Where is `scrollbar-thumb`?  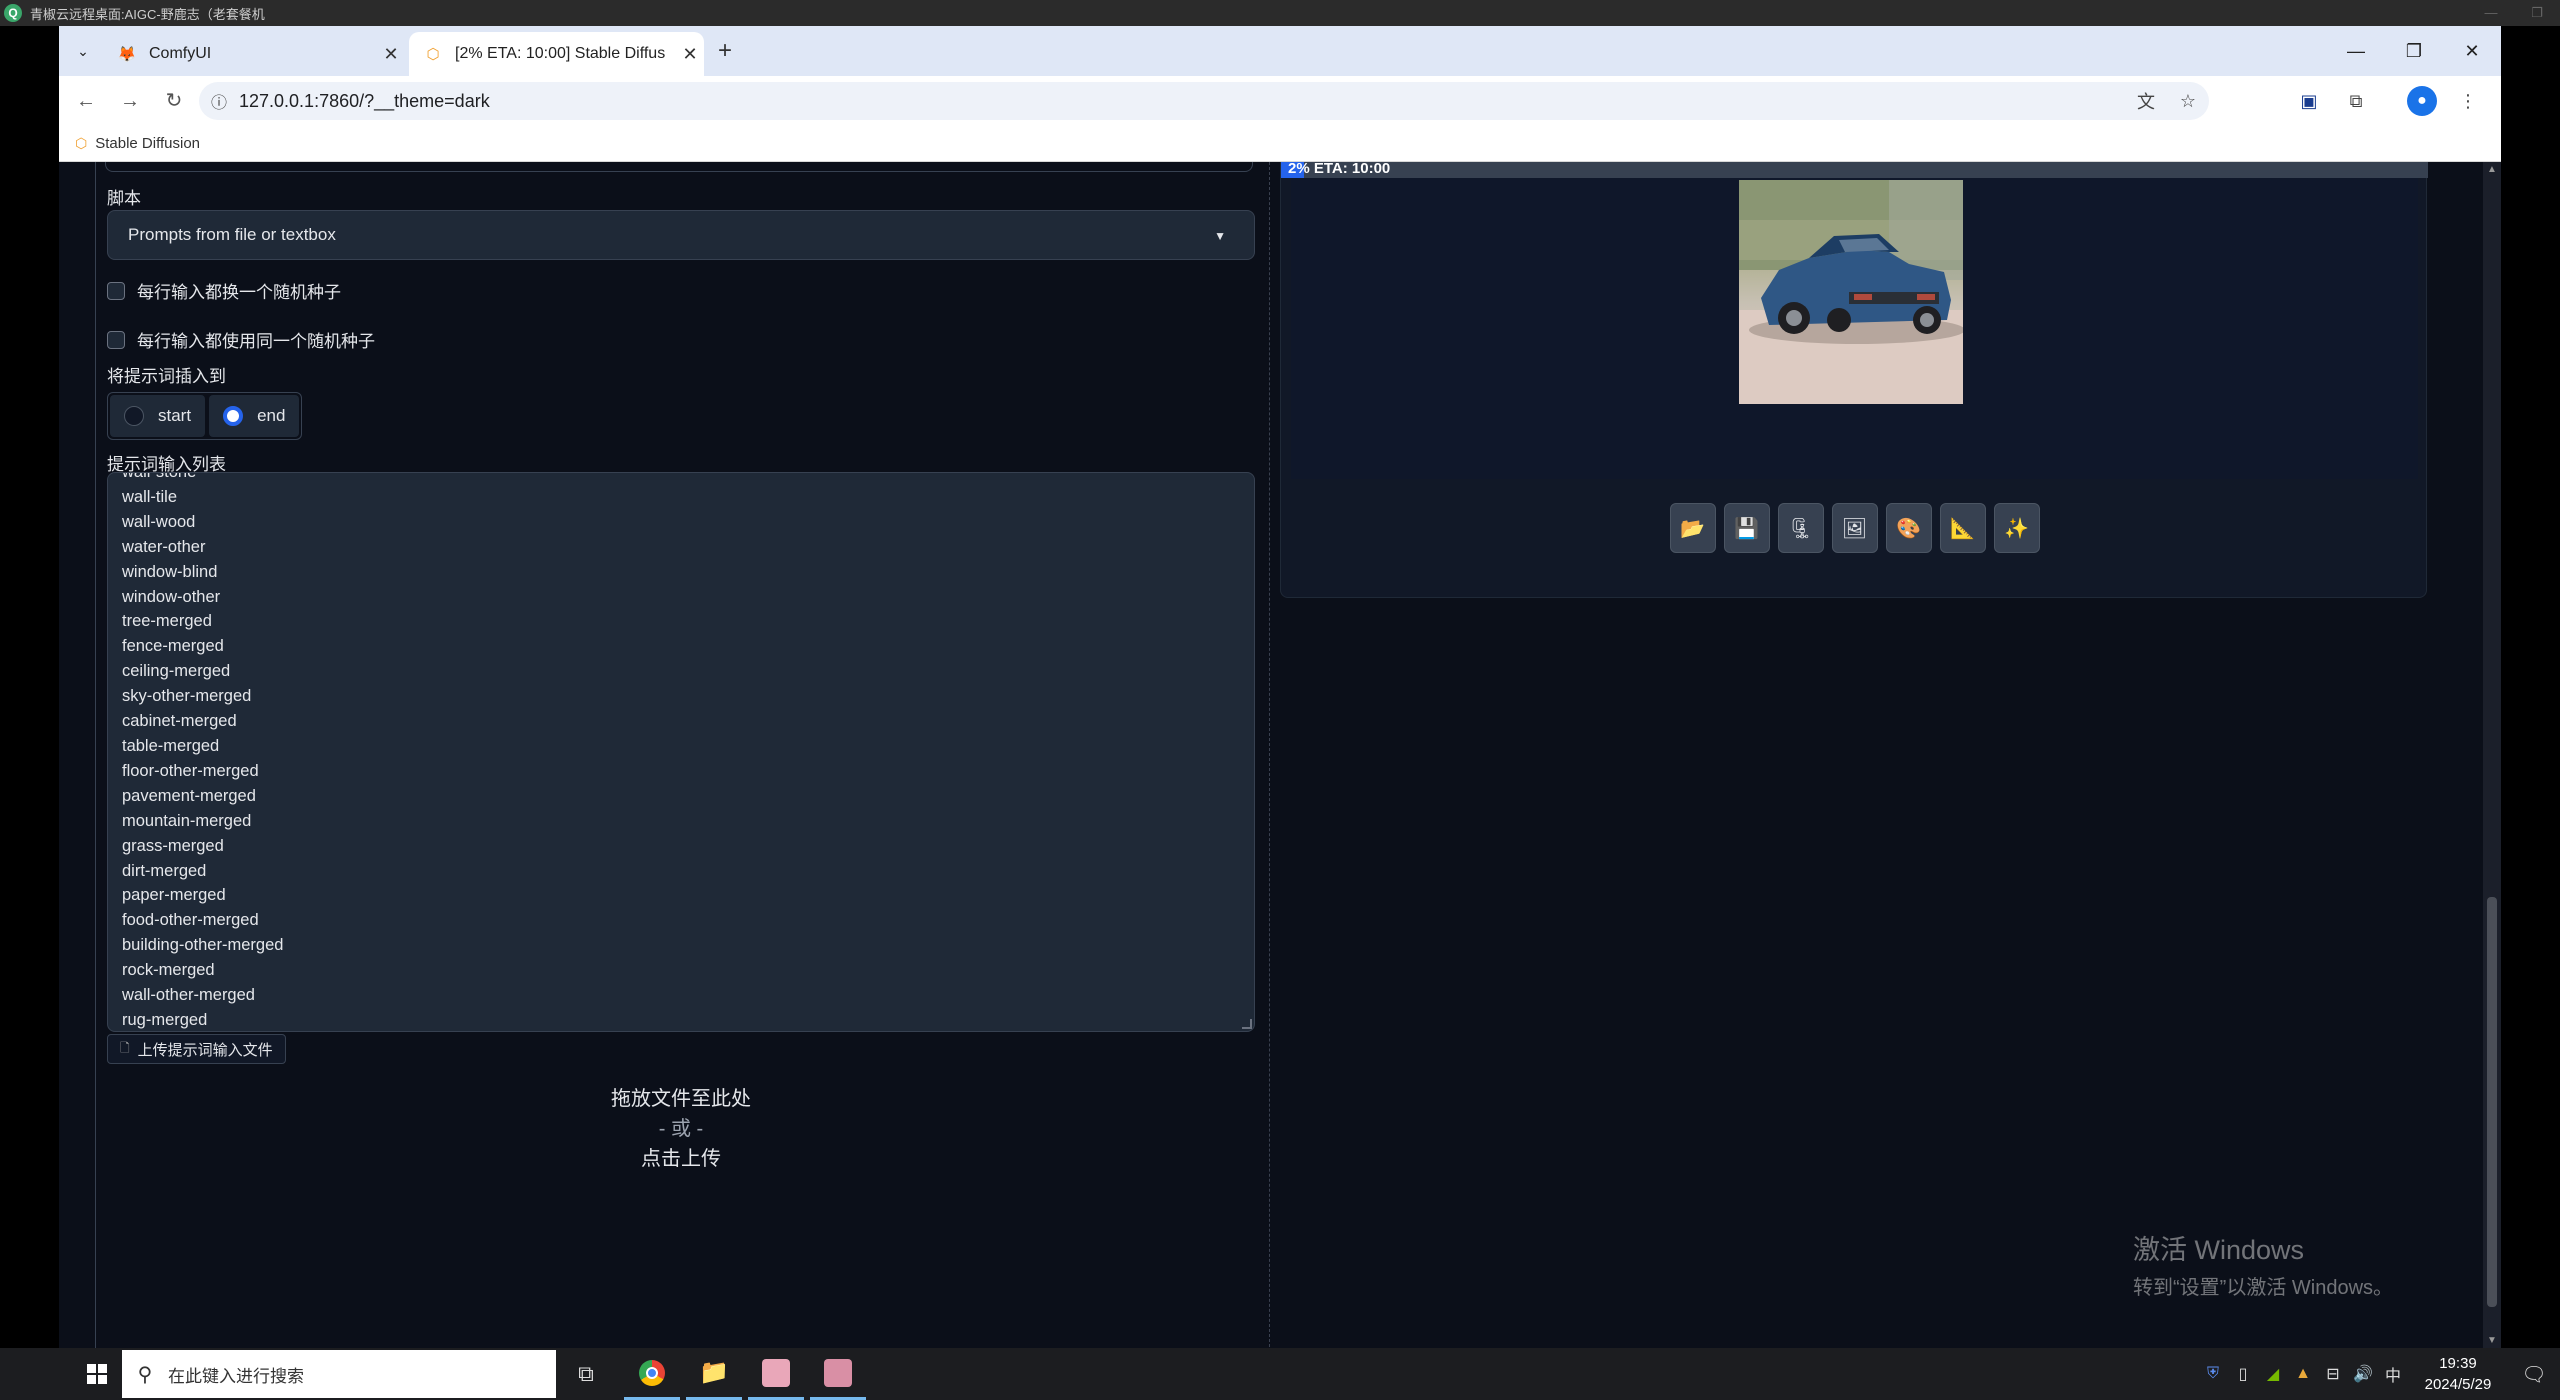 scrollbar-thumb is located at coordinates (2492, 1102).